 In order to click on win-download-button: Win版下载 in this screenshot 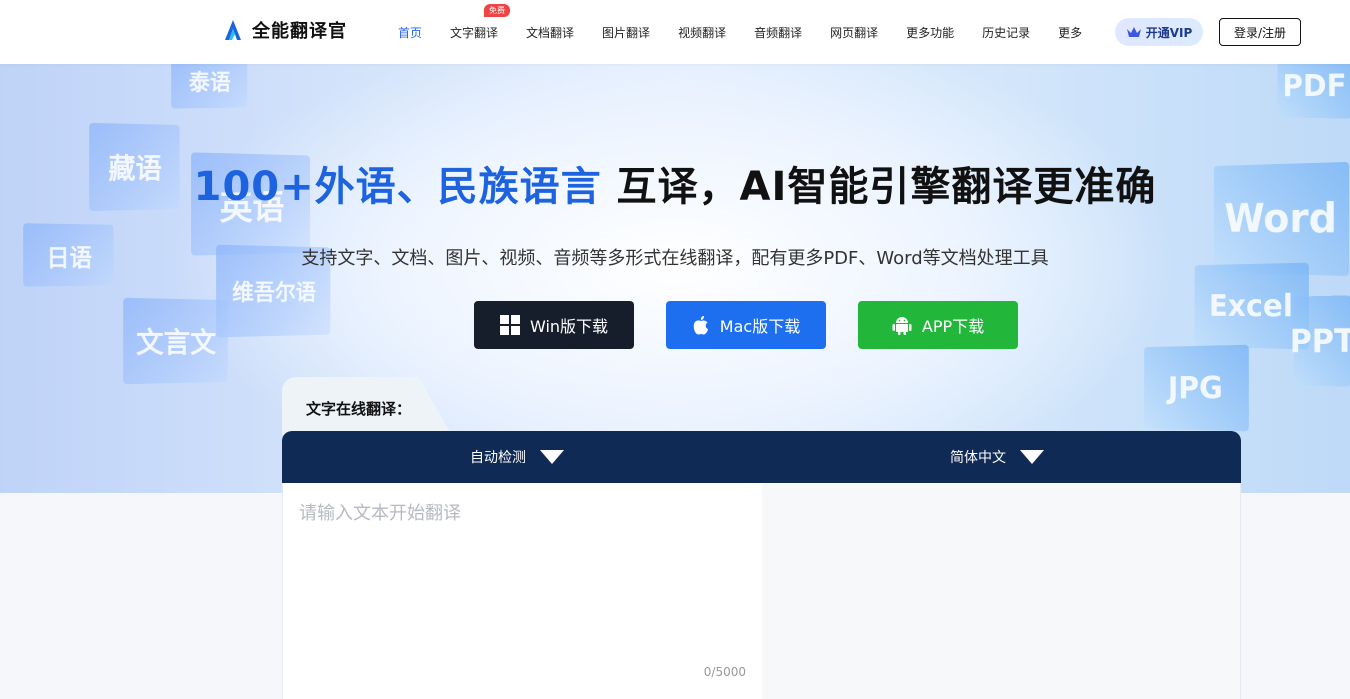, I will do `click(554, 325)`.